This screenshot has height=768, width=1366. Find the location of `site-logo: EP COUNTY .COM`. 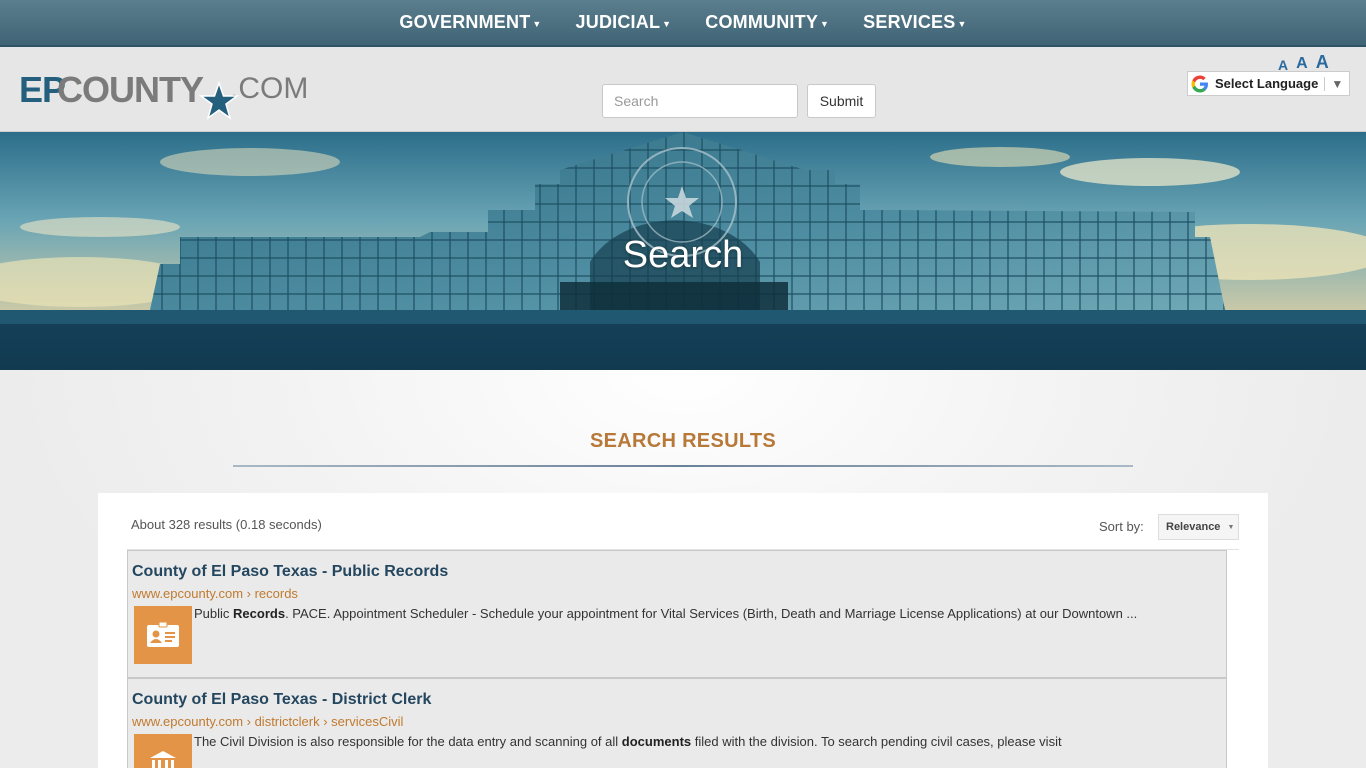

site-logo: EP COUNTY .COM is located at coordinates (164, 95).